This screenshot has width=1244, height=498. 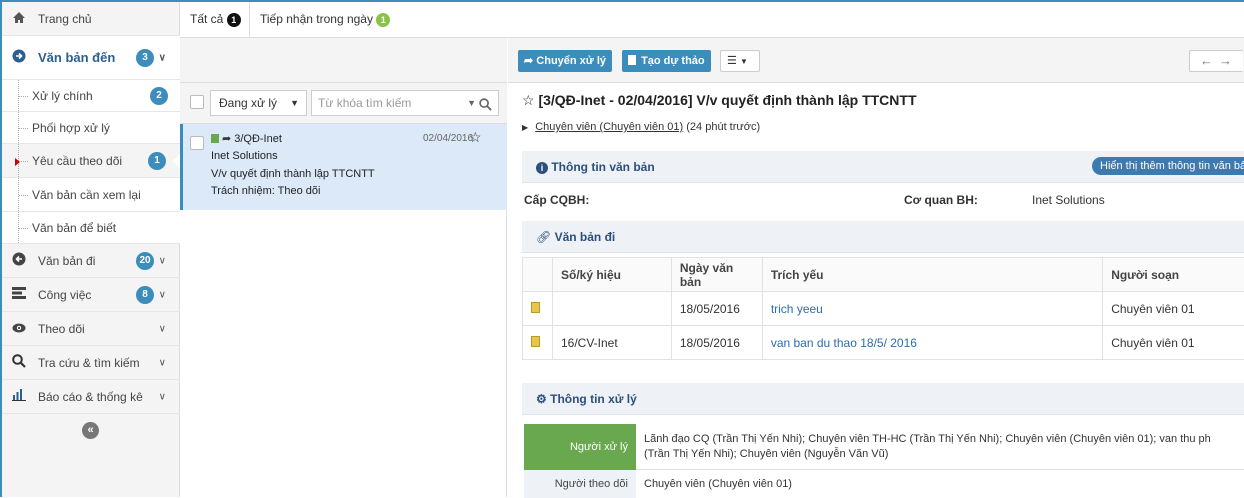 I want to click on list-menu-icon: ☰, so click(x=732, y=61).